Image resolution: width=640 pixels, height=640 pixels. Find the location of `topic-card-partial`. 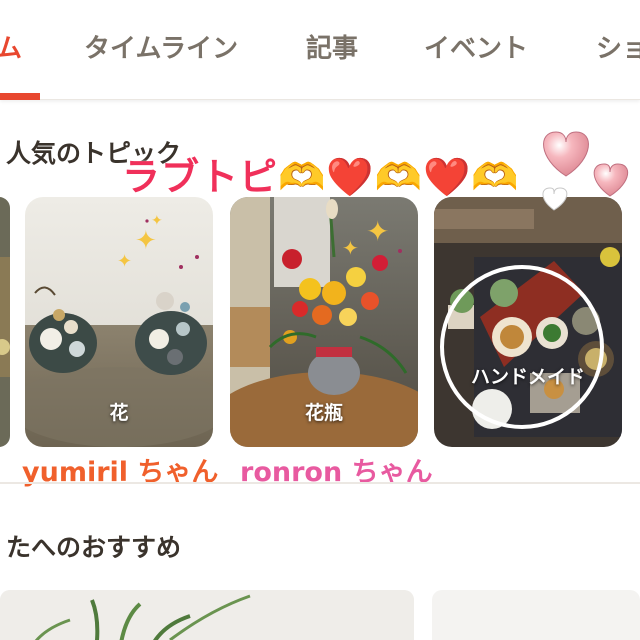

topic-card-partial is located at coordinates (5, 322).